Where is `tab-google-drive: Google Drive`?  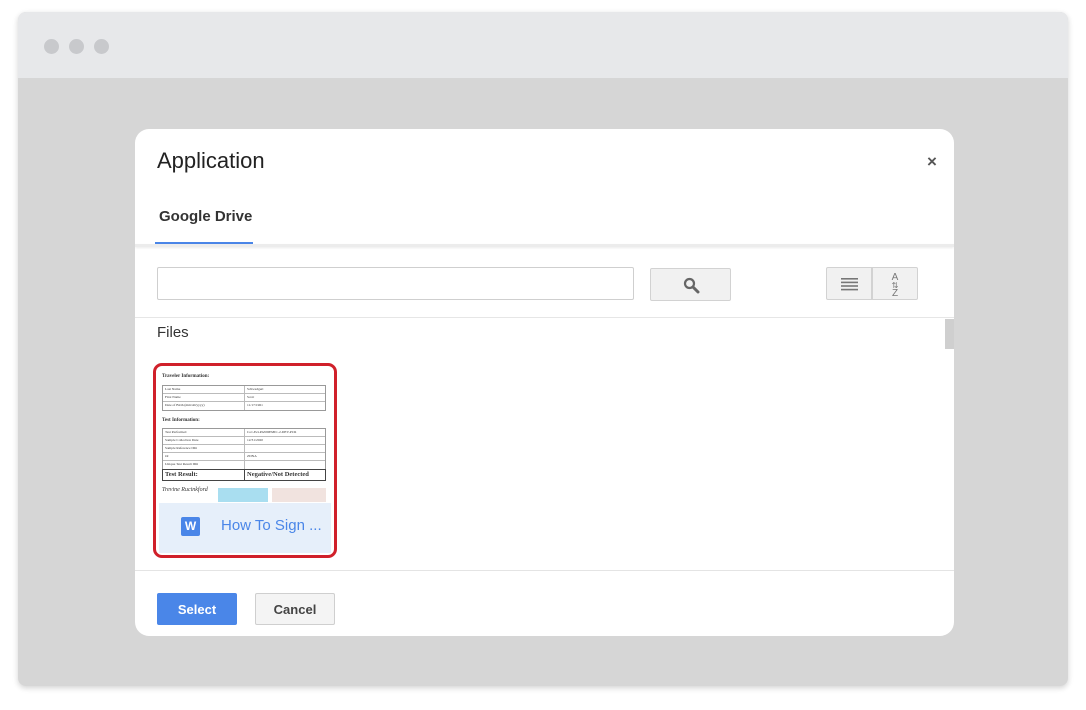
tab-google-drive: Google Drive is located at coordinates (204, 220).